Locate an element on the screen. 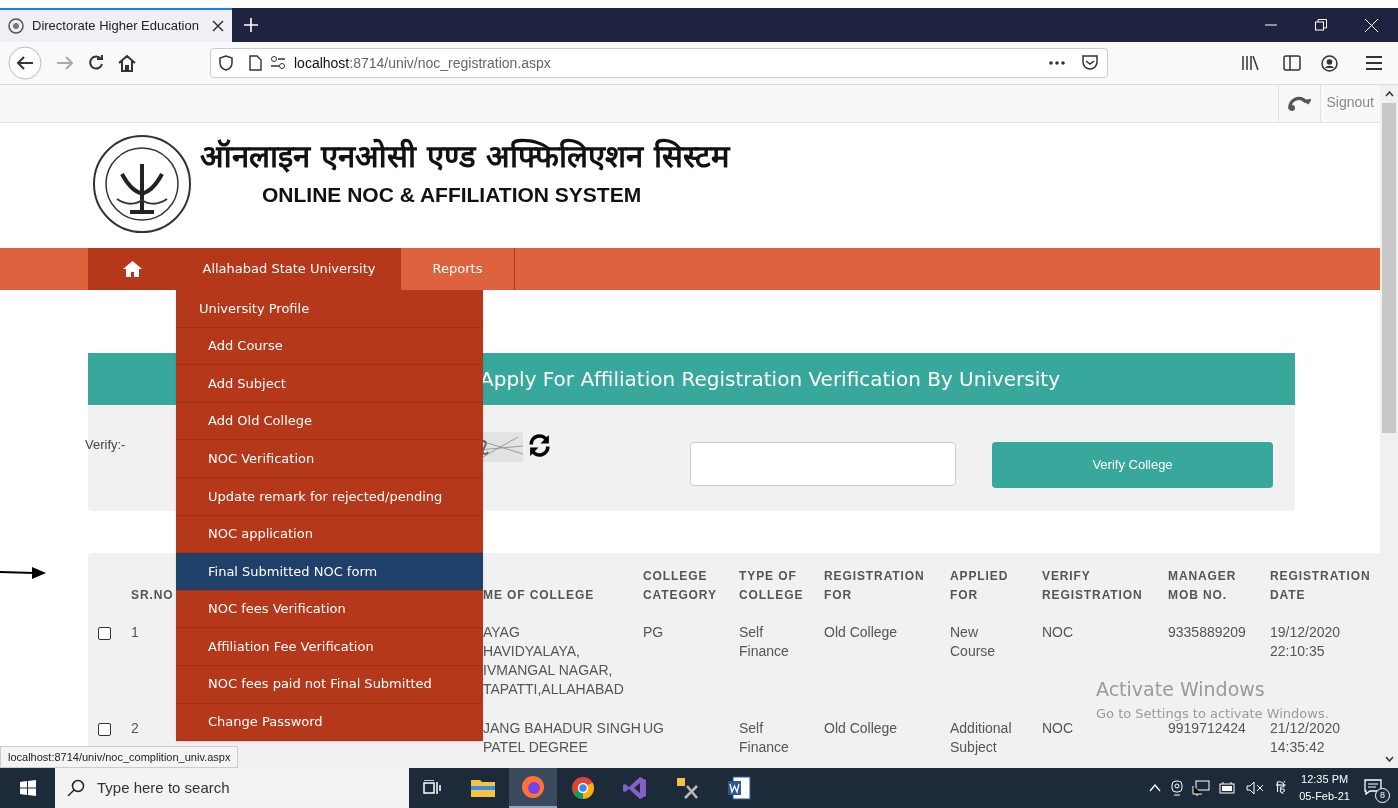 This screenshot has width=1398, height=808. task-view-icon is located at coordinates (433, 788).